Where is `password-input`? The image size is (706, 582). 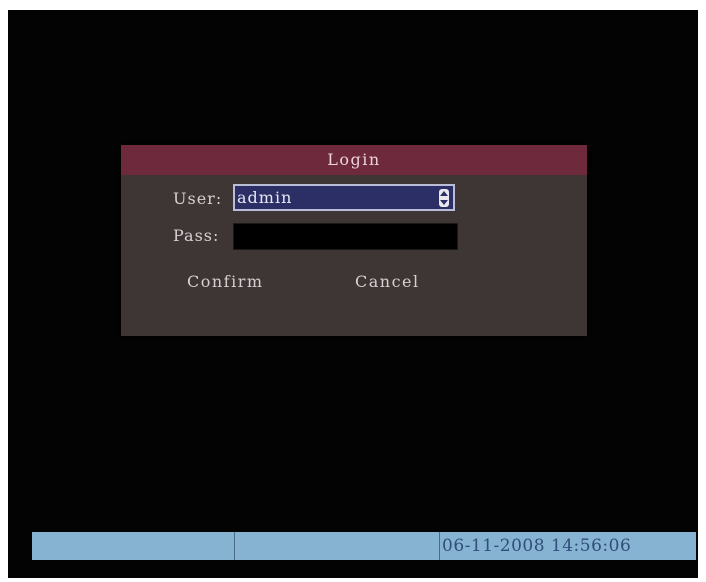 password-input is located at coordinates (345, 236).